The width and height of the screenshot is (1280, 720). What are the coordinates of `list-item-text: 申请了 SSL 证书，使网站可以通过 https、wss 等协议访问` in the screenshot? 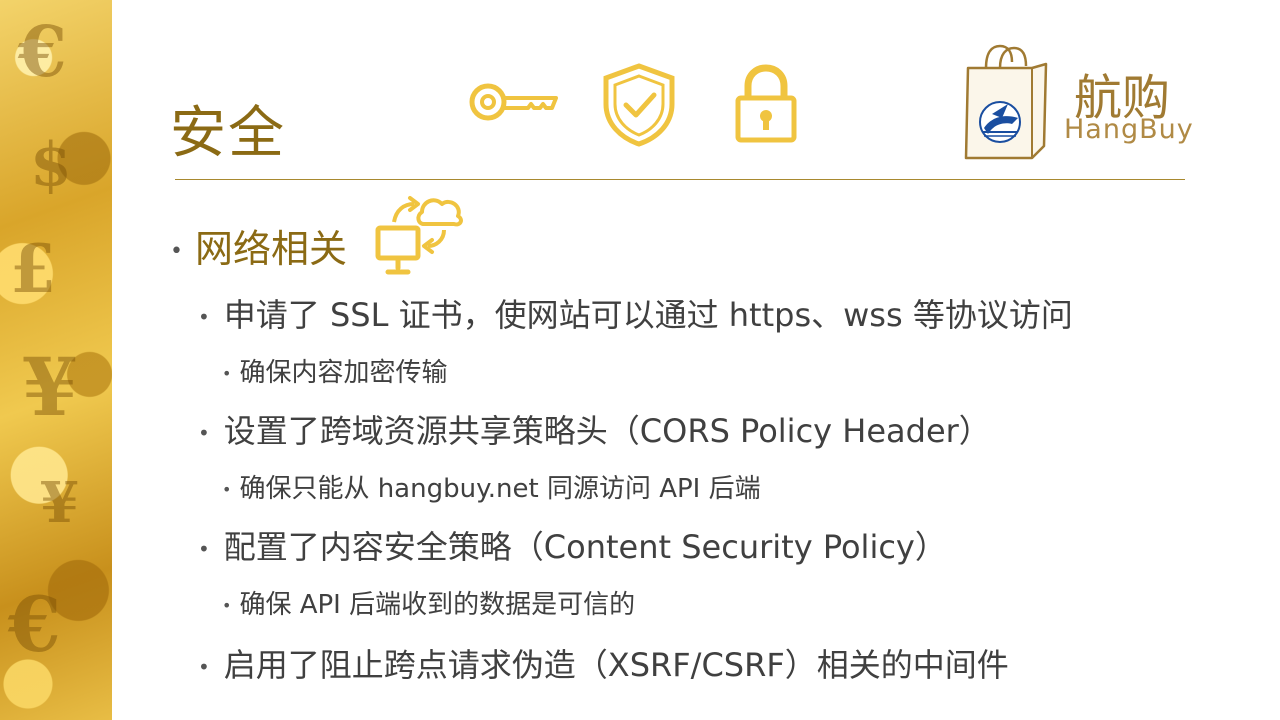 It's located at (648, 315).